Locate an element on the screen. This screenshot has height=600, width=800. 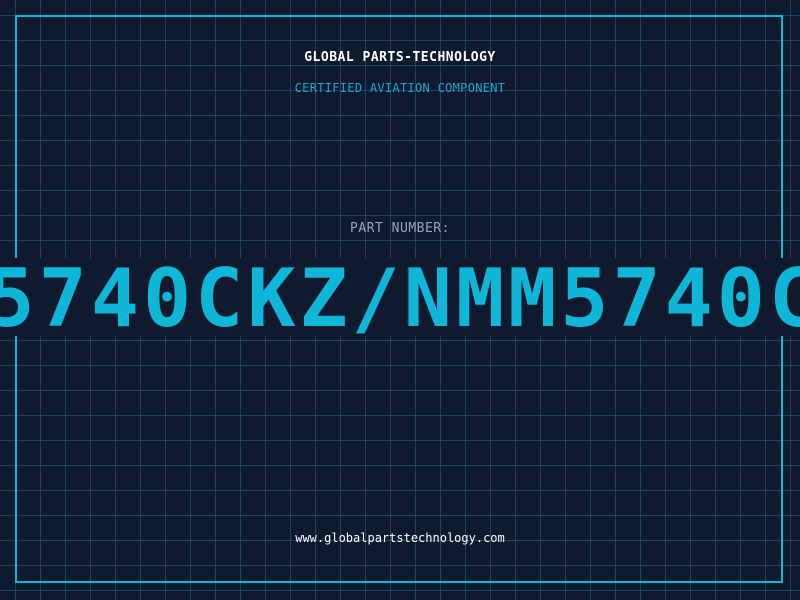
part-number-label: PART NUMBER: is located at coordinates (400, 228).